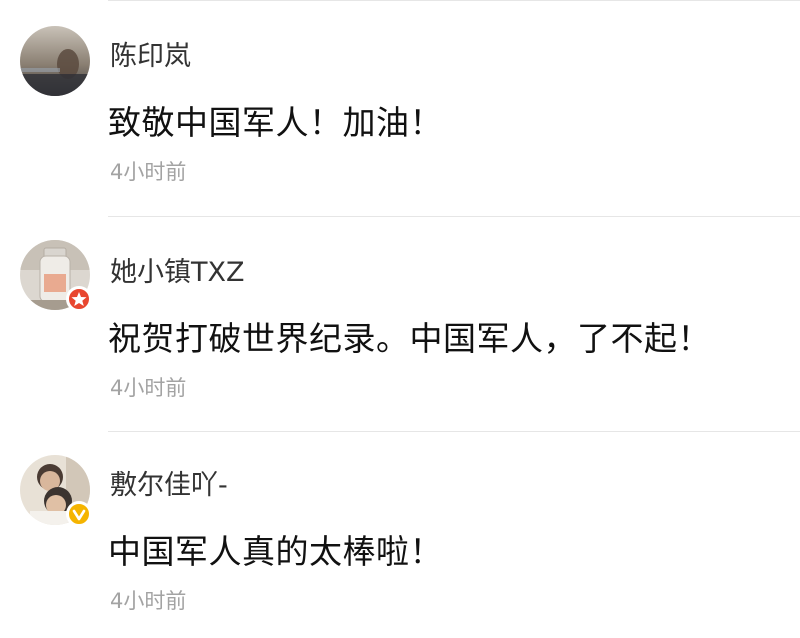 This screenshot has width=800, height=638. I want to click on username: 她小镇TXZ, so click(177, 269).